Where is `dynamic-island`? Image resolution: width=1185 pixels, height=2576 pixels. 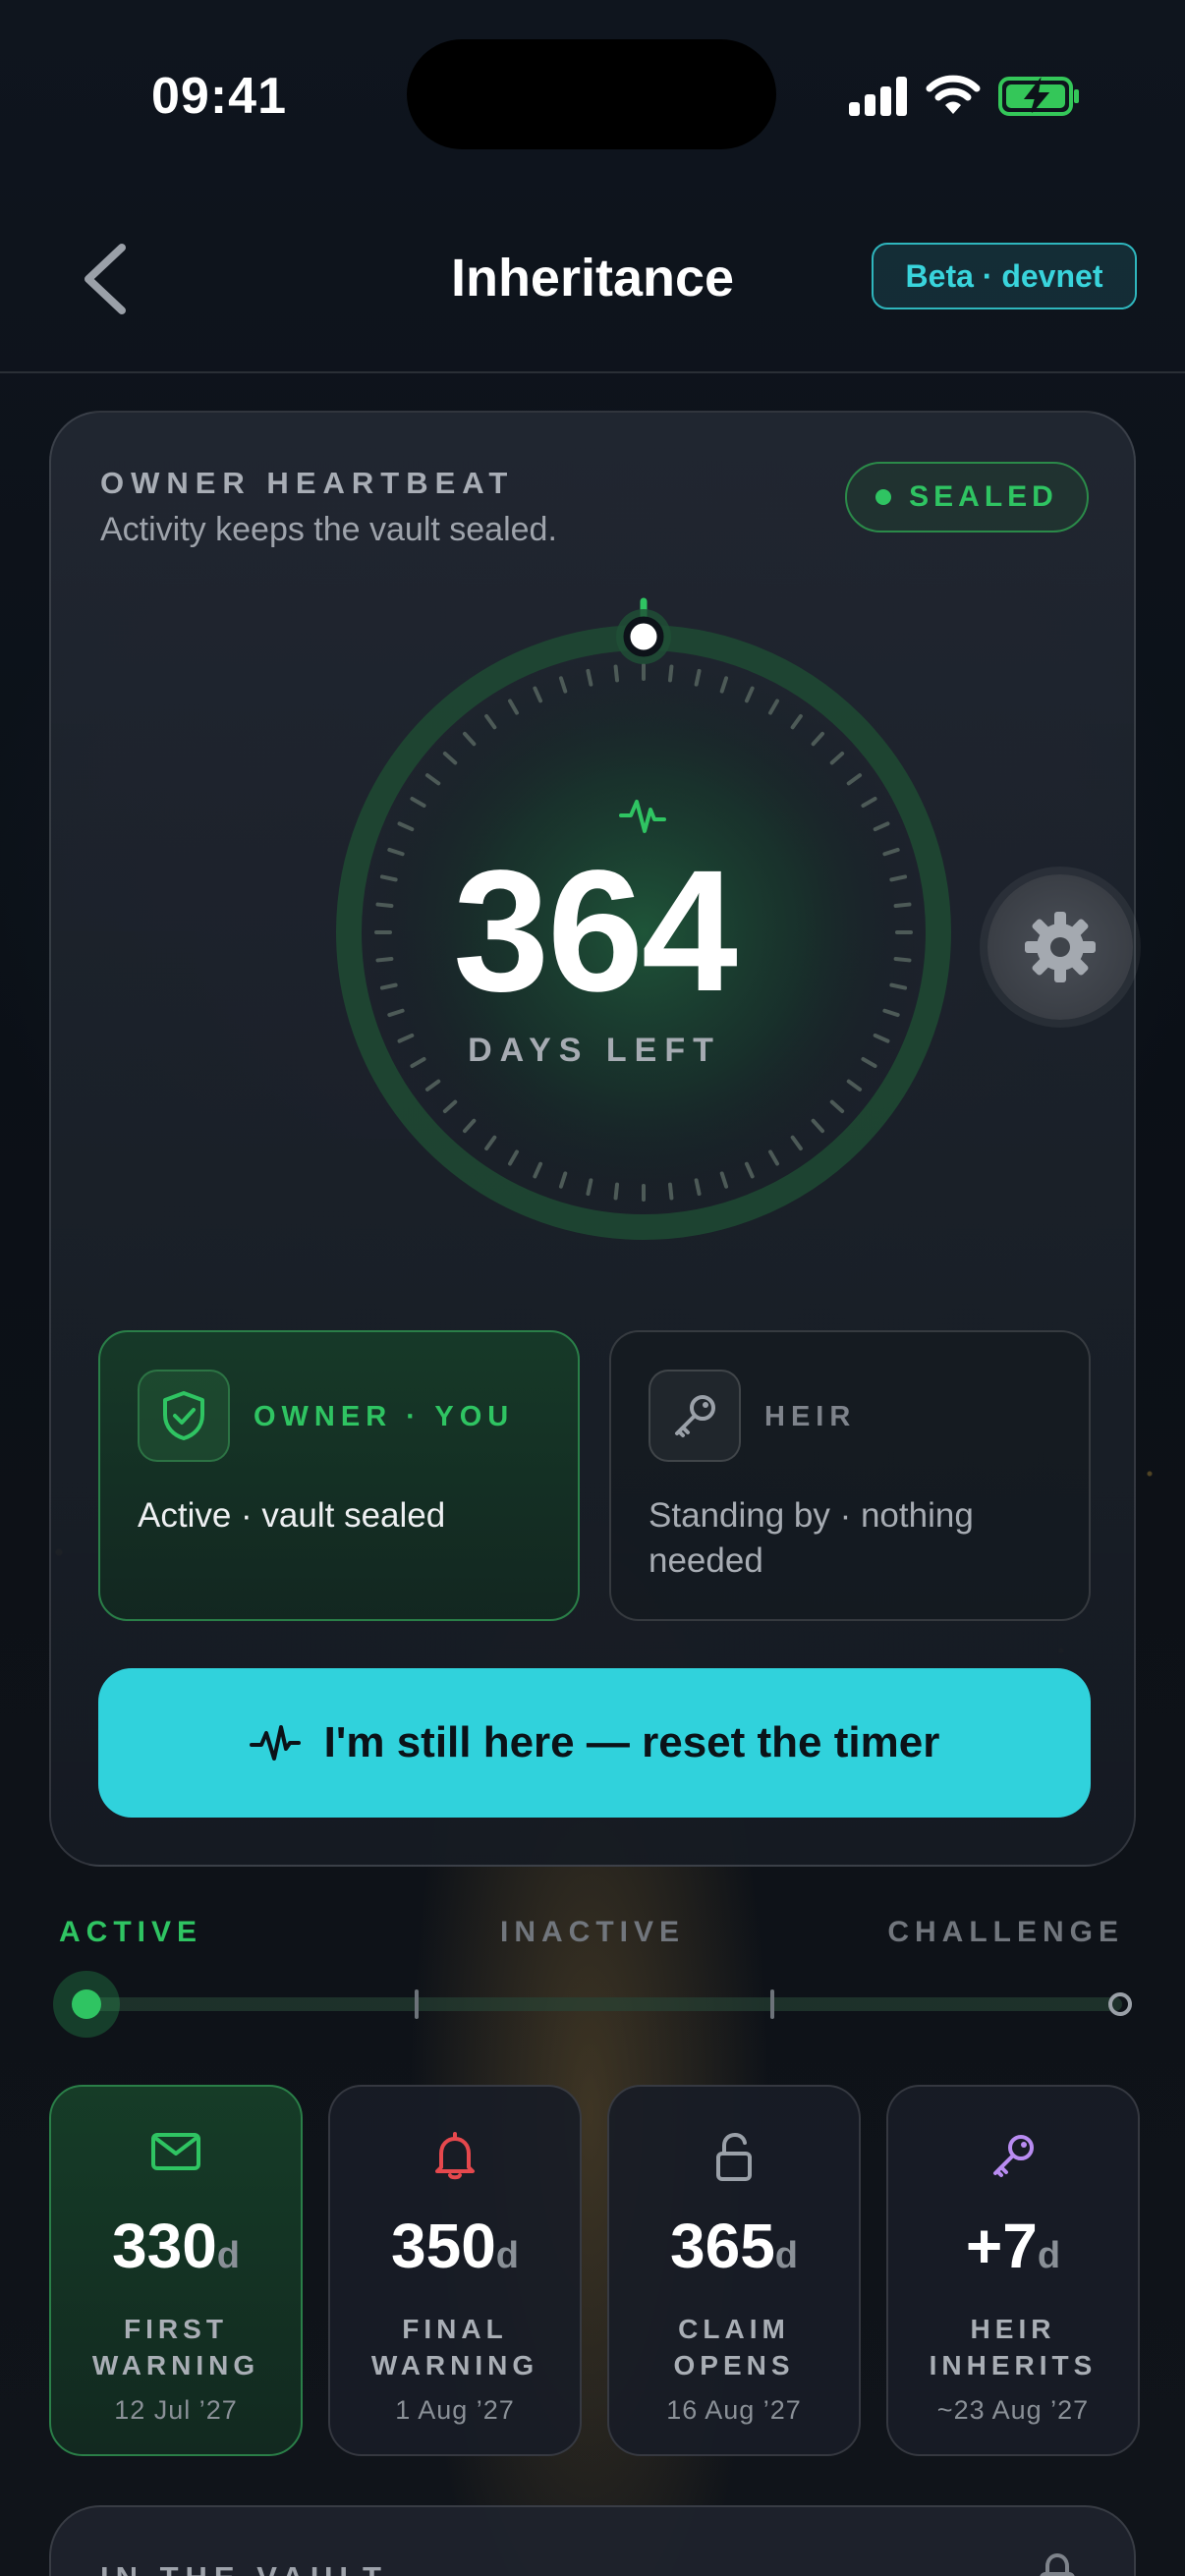
dynamic-island is located at coordinates (592, 94).